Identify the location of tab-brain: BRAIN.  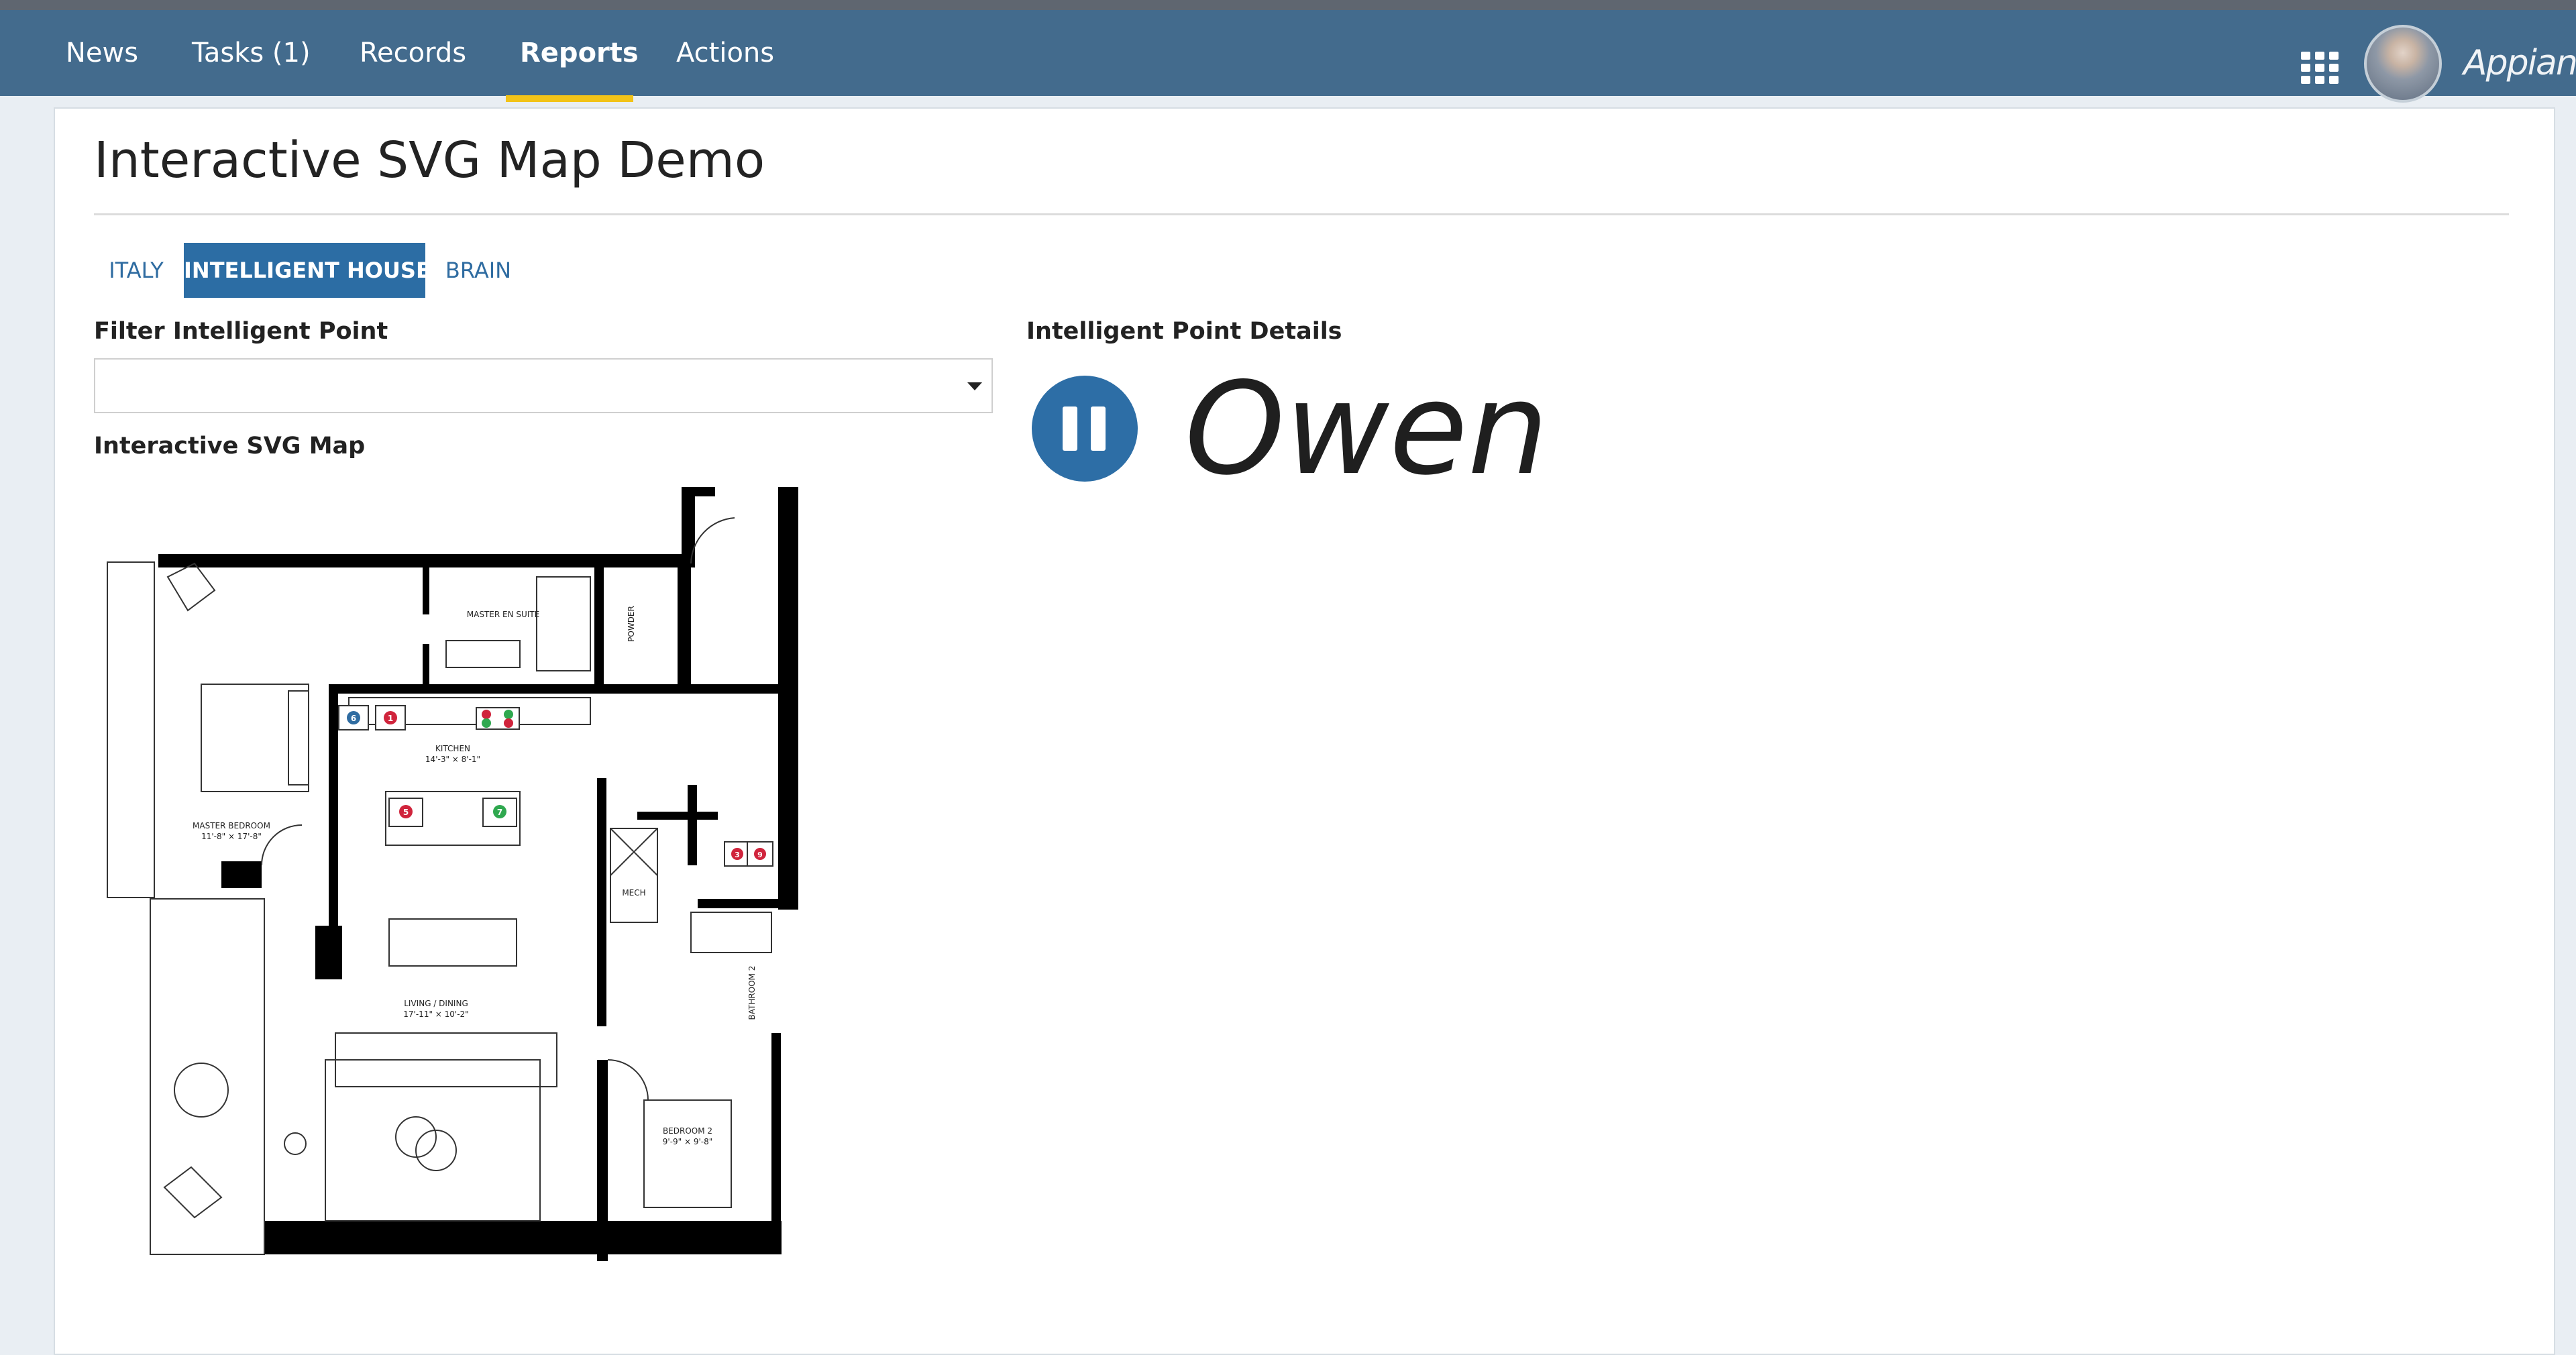
(478, 271).